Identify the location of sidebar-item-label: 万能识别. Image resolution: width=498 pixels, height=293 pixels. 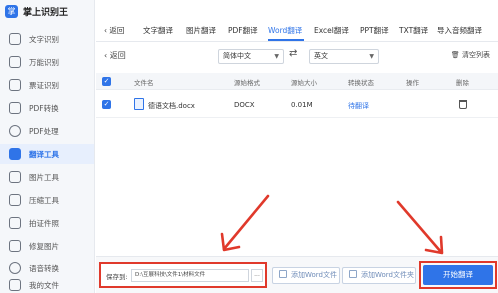
(44, 62).